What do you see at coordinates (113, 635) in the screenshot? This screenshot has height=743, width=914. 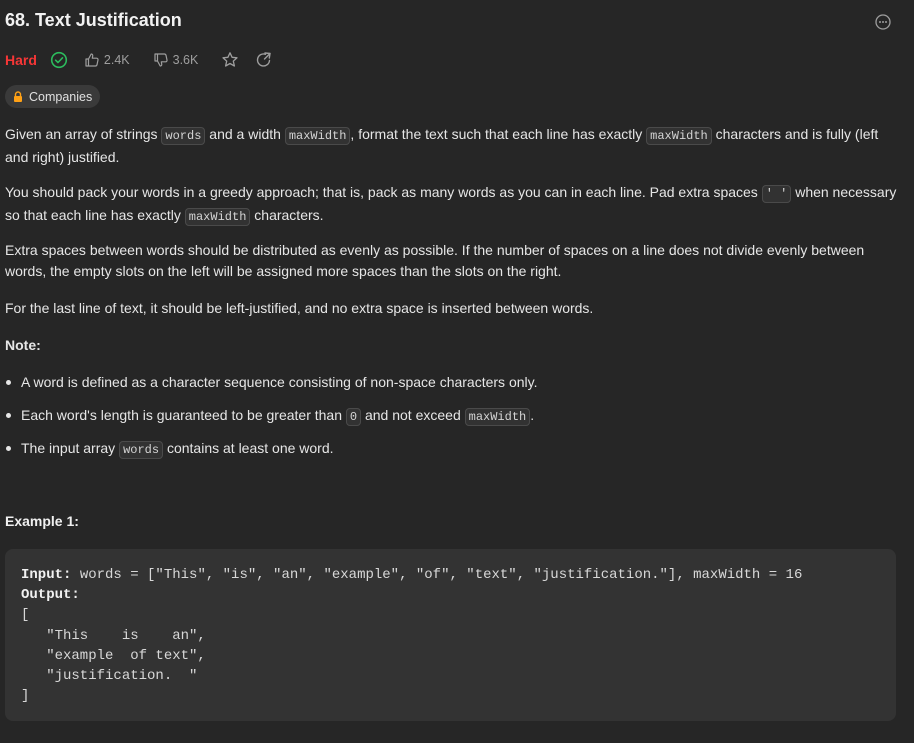 I see `output-line: "This is an",` at bounding box center [113, 635].